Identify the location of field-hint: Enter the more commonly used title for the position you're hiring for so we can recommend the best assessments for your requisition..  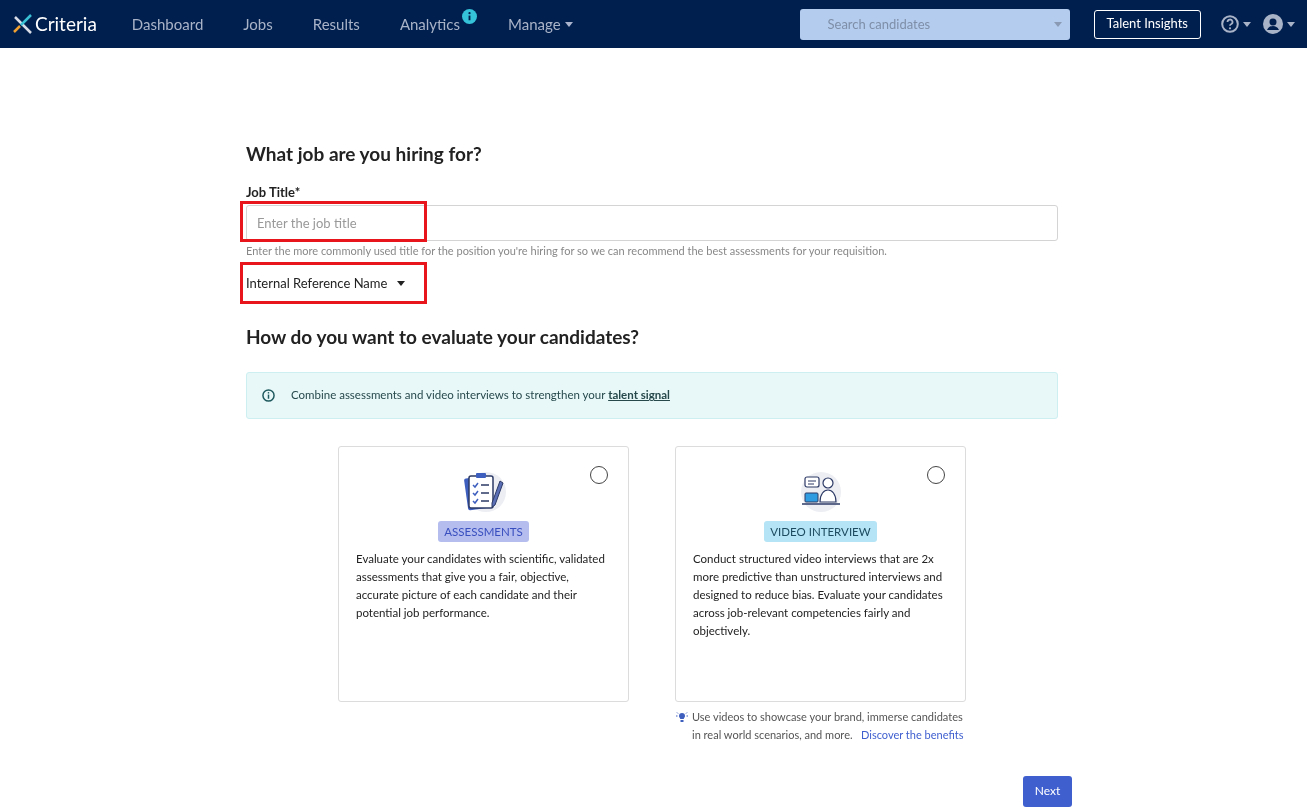
(567, 251).